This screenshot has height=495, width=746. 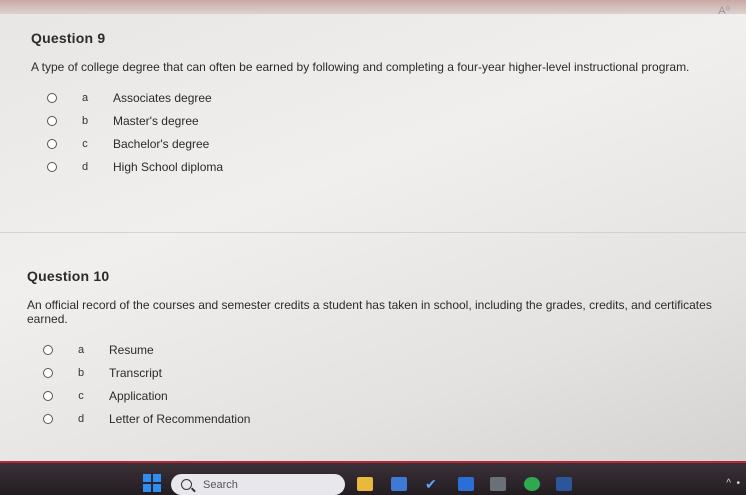 What do you see at coordinates (68, 276) in the screenshot?
I see `question-title: Question 10` at bounding box center [68, 276].